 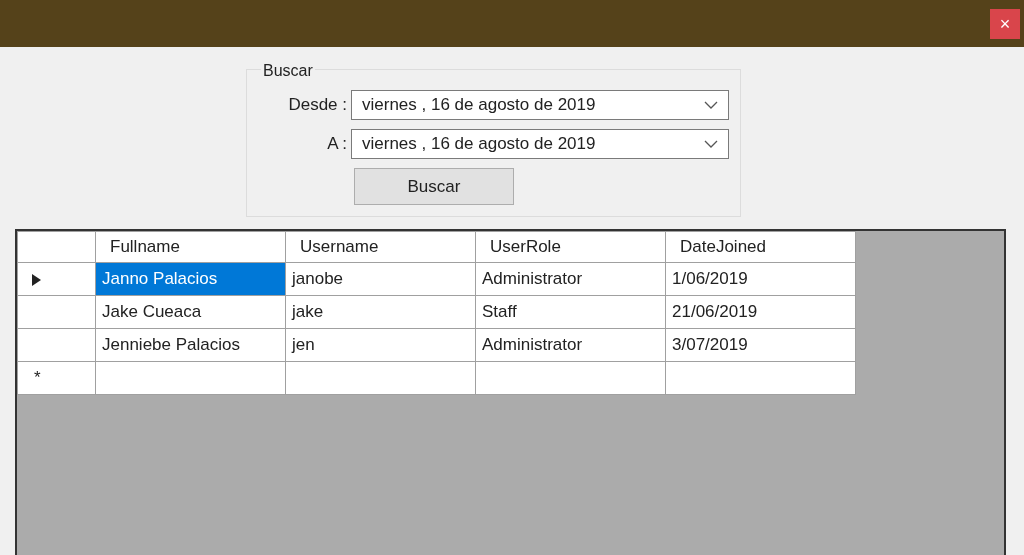 What do you see at coordinates (760, 247) in the screenshot?
I see `column-header: DateJoined` at bounding box center [760, 247].